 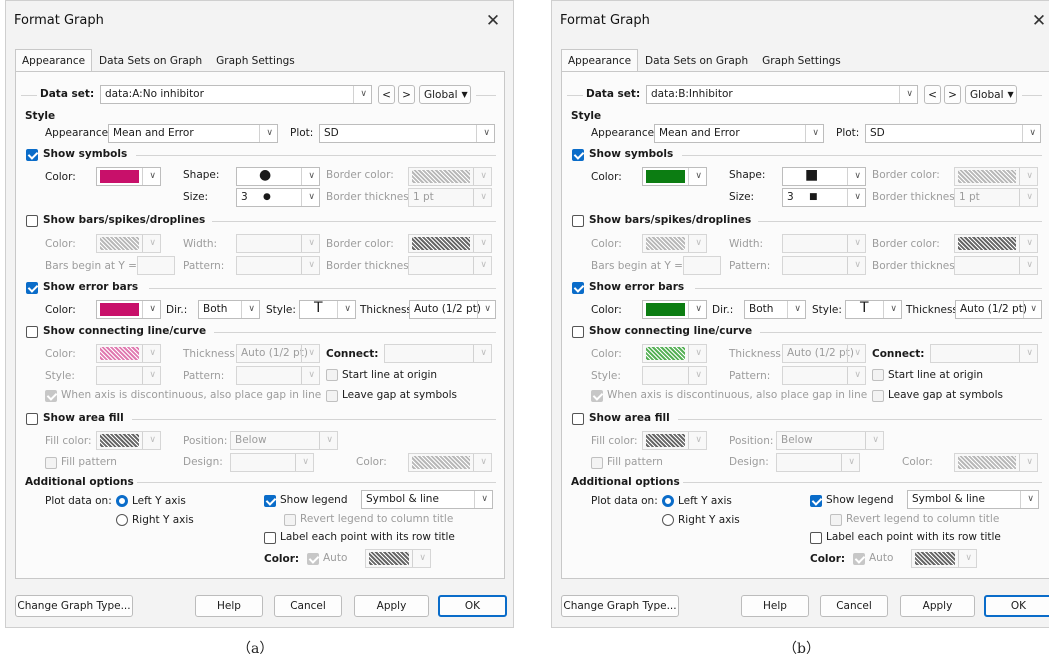 What do you see at coordinates (824, 375) in the screenshot?
I see `line-pattern-select: ∨` at bounding box center [824, 375].